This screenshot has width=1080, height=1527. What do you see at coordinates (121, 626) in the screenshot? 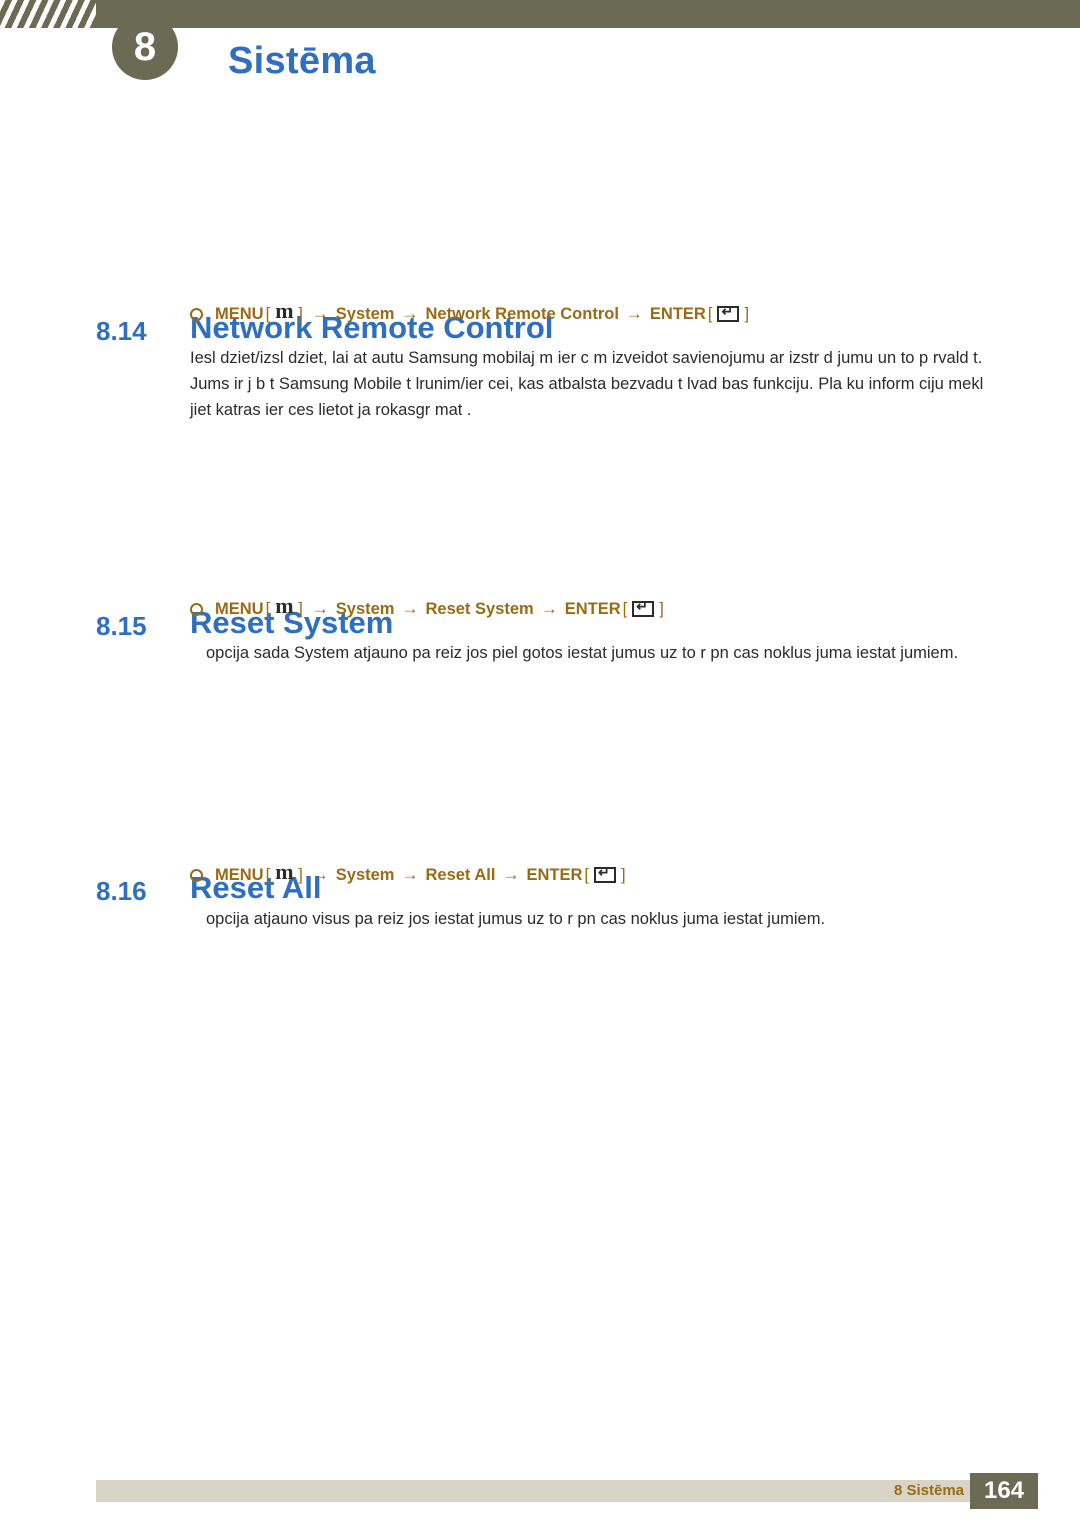
I see `section-number: 8.15` at bounding box center [121, 626].